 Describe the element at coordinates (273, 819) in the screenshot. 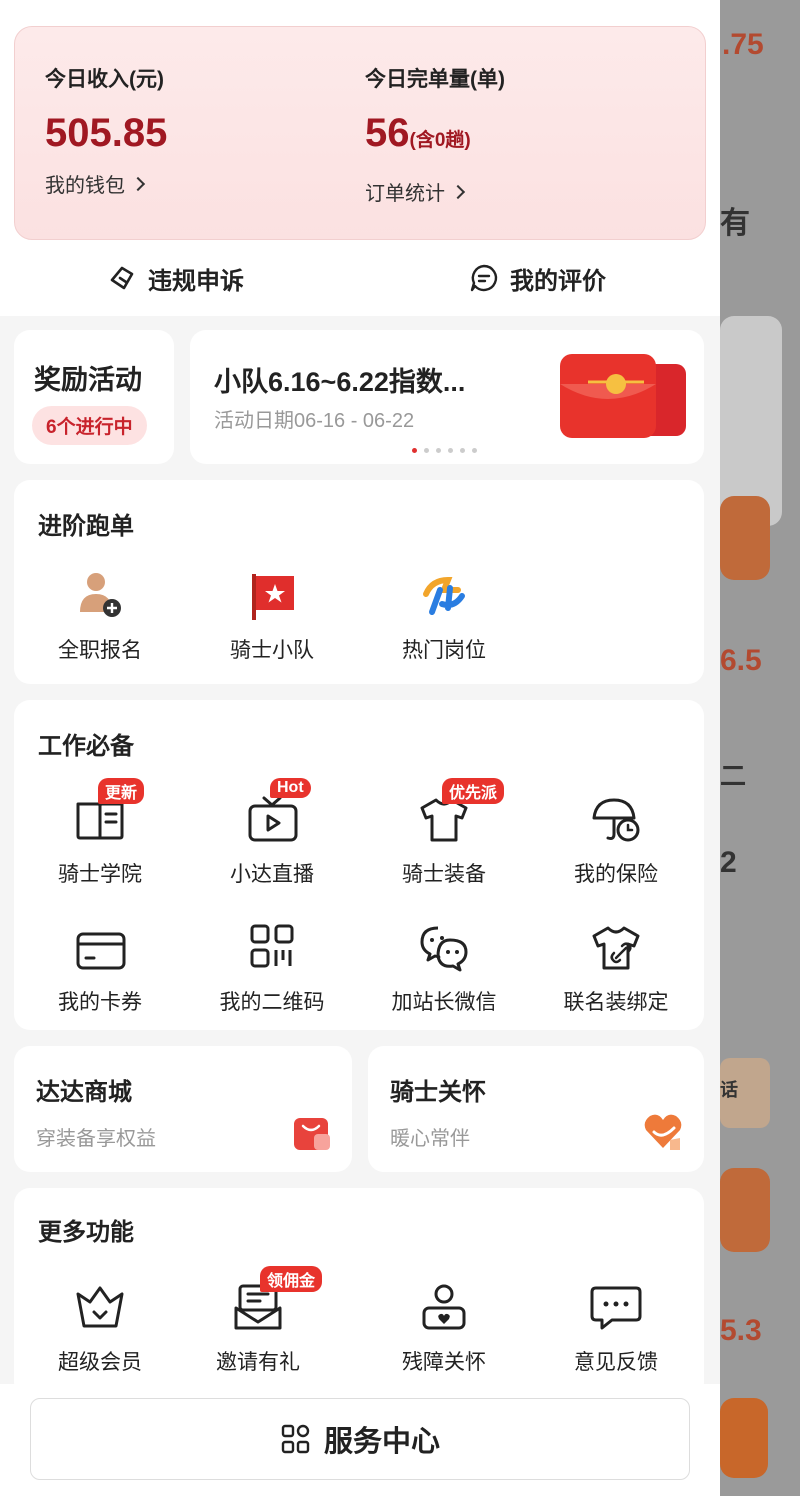

I see `tv-play-icon` at that location.